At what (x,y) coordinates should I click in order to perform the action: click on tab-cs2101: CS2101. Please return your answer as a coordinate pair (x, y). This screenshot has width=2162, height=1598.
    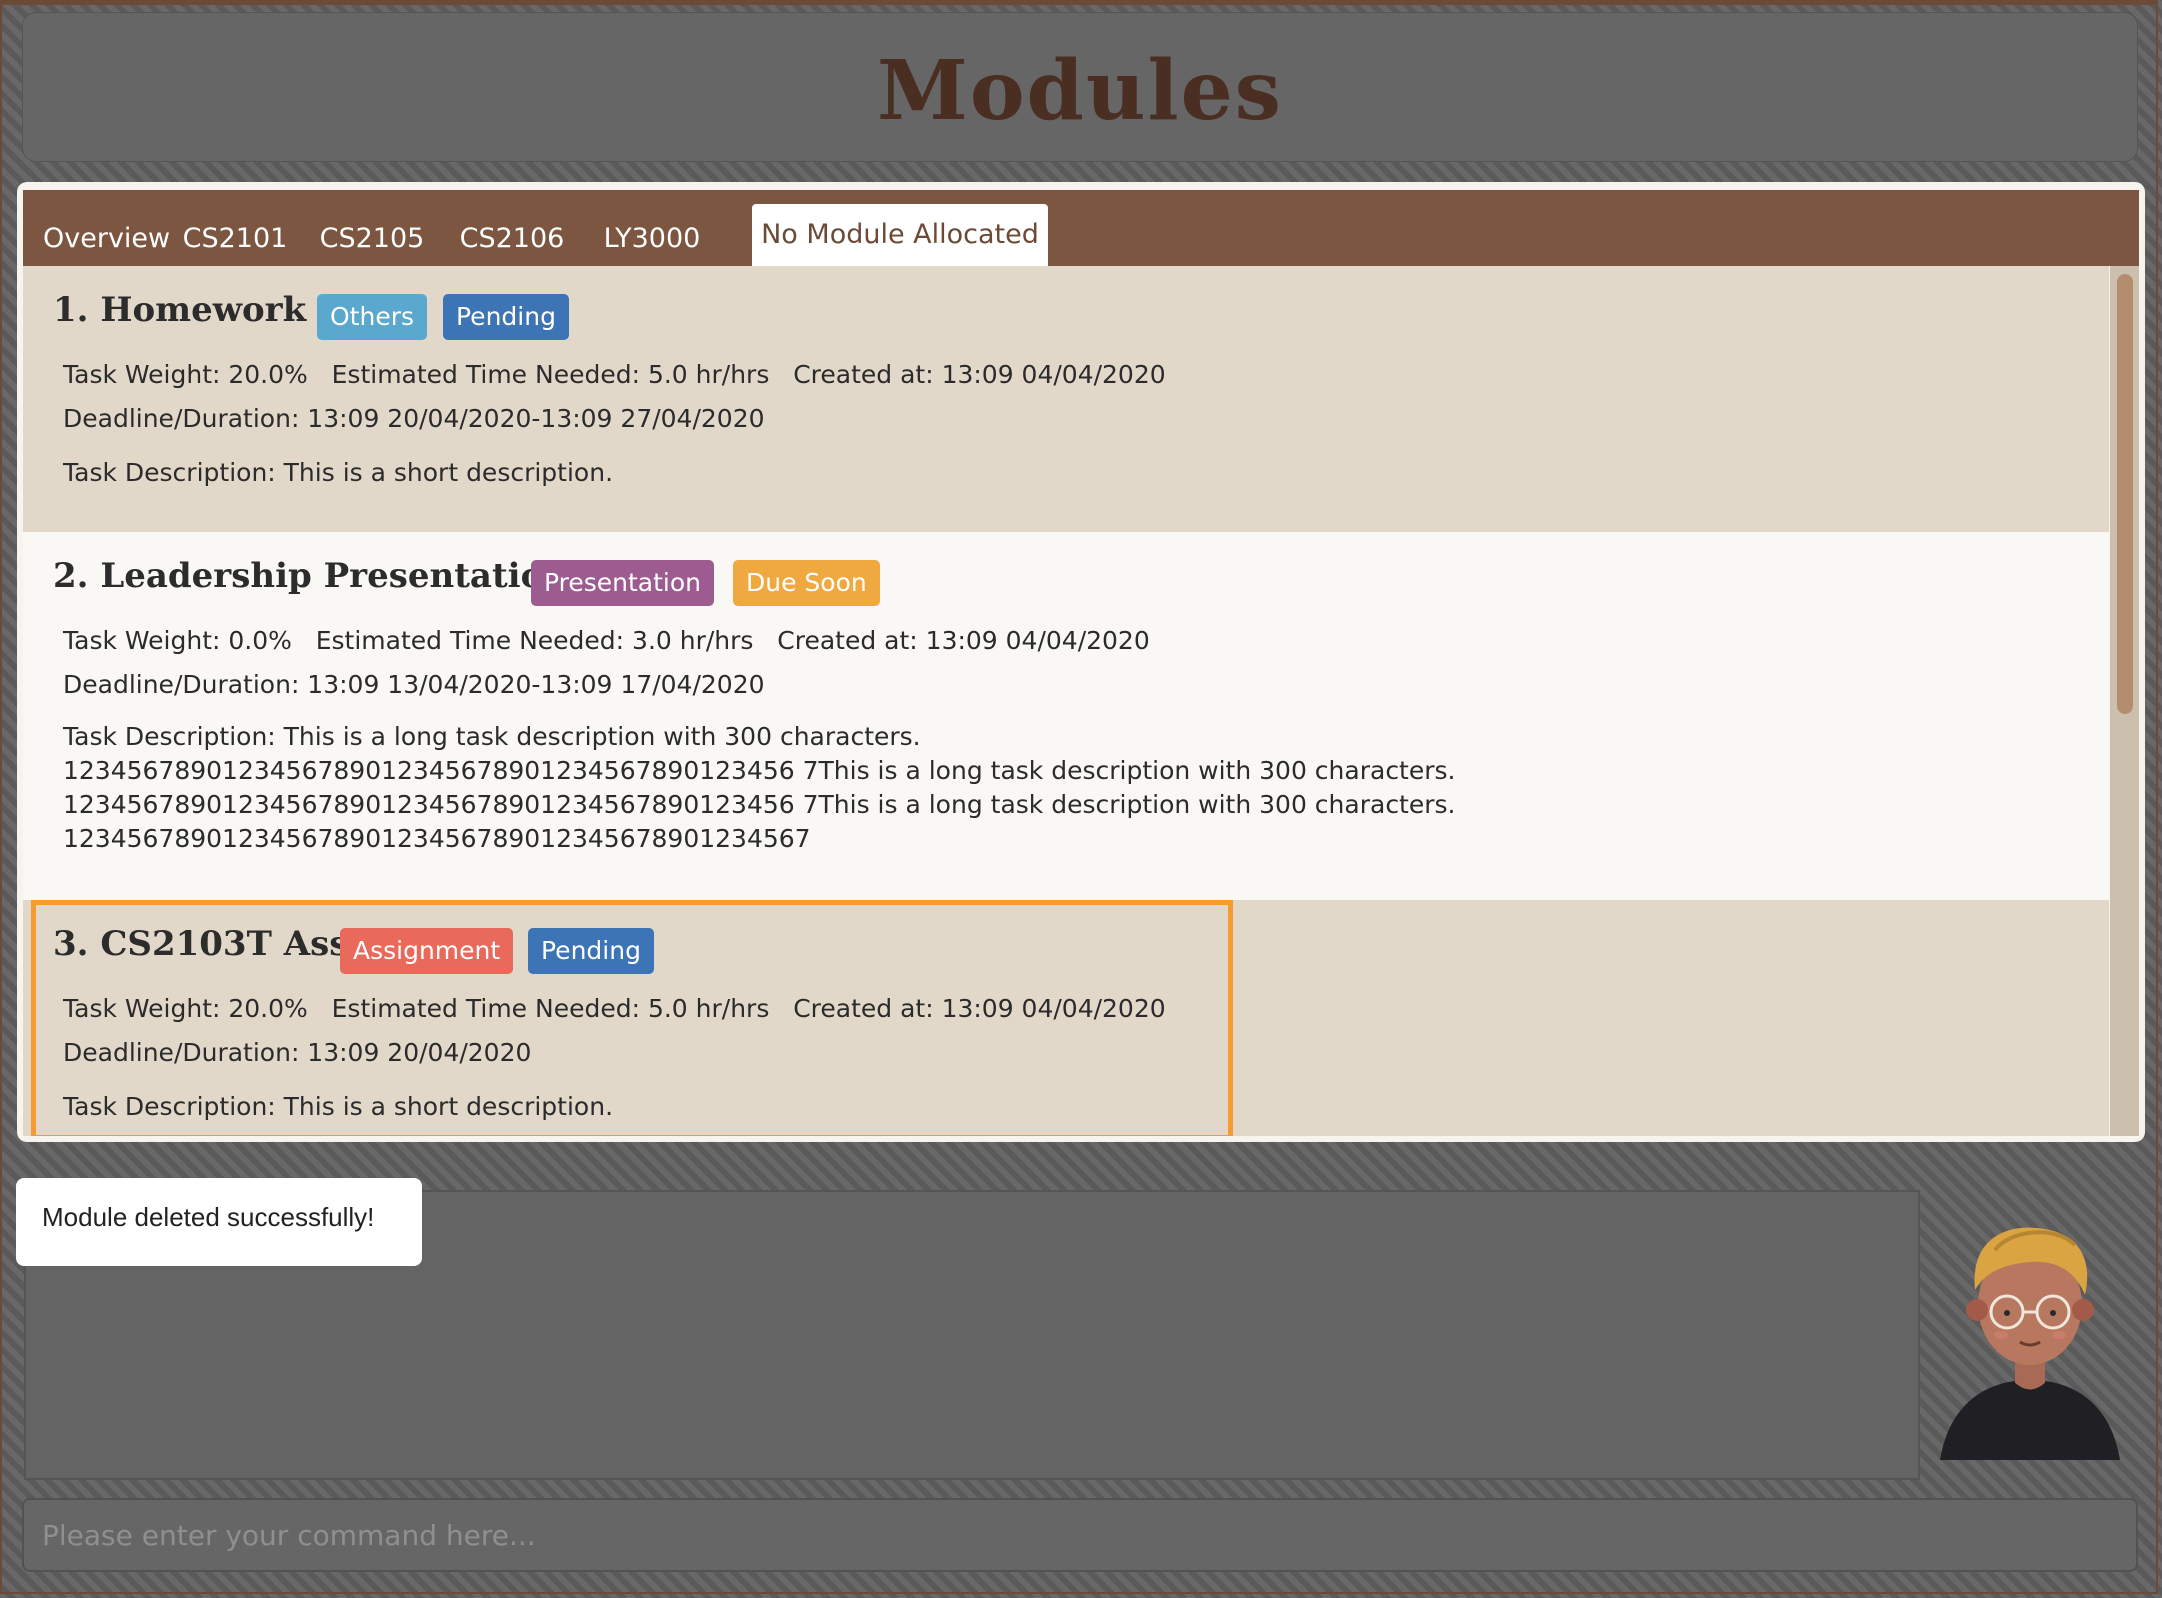
    Looking at the image, I should click on (235, 239).